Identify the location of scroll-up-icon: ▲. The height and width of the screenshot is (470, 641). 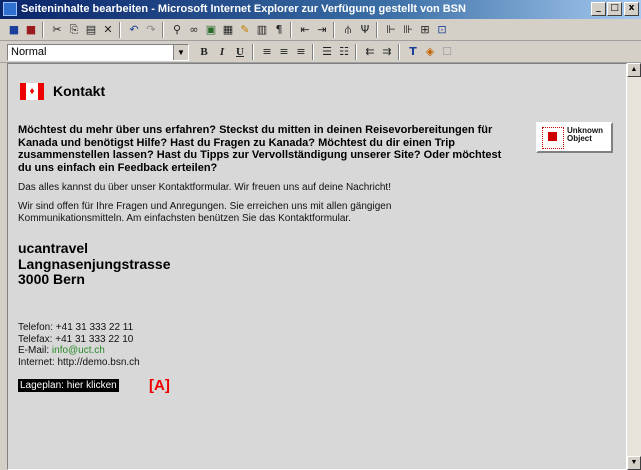
(634, 70).